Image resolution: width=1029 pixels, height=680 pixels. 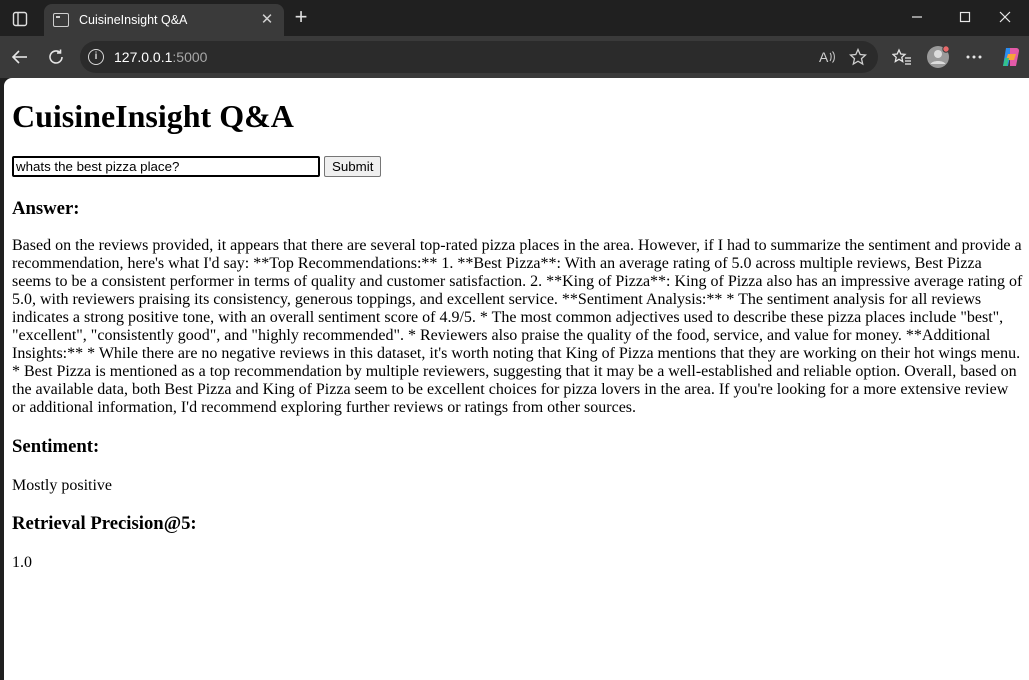 What do you see at coordinates (46, 208) in the screenshot?
I see `answer-heading: Answer:` at bounding box center [46, 208].